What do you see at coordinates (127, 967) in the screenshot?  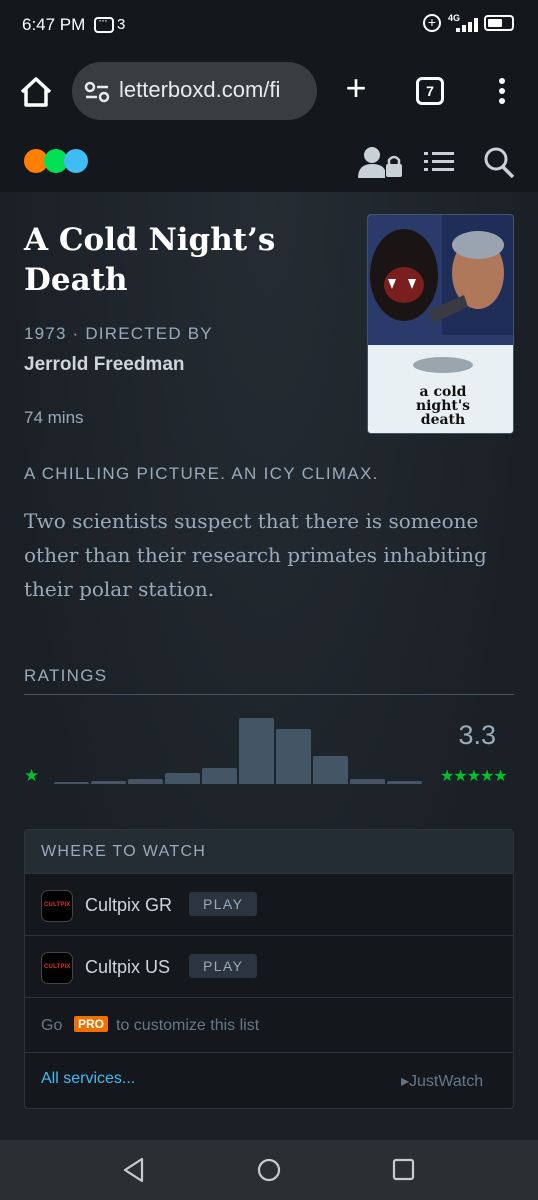 I see `service-name: Cultpix US` at bounding box center [127, 967].